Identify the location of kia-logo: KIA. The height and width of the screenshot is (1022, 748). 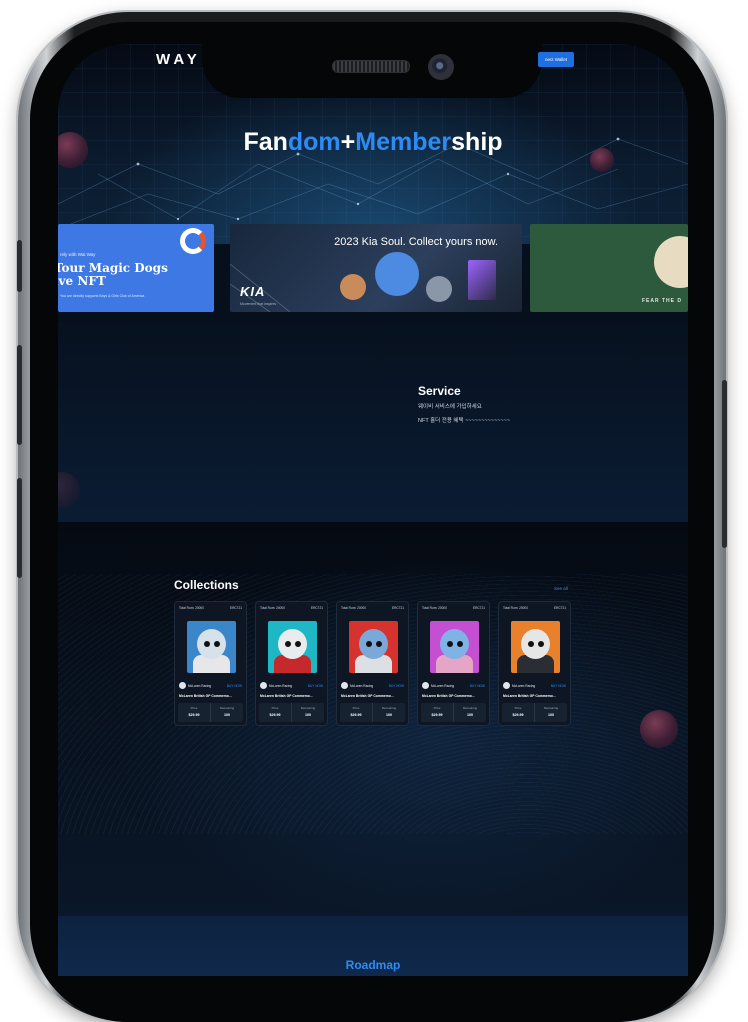
(253, 291).